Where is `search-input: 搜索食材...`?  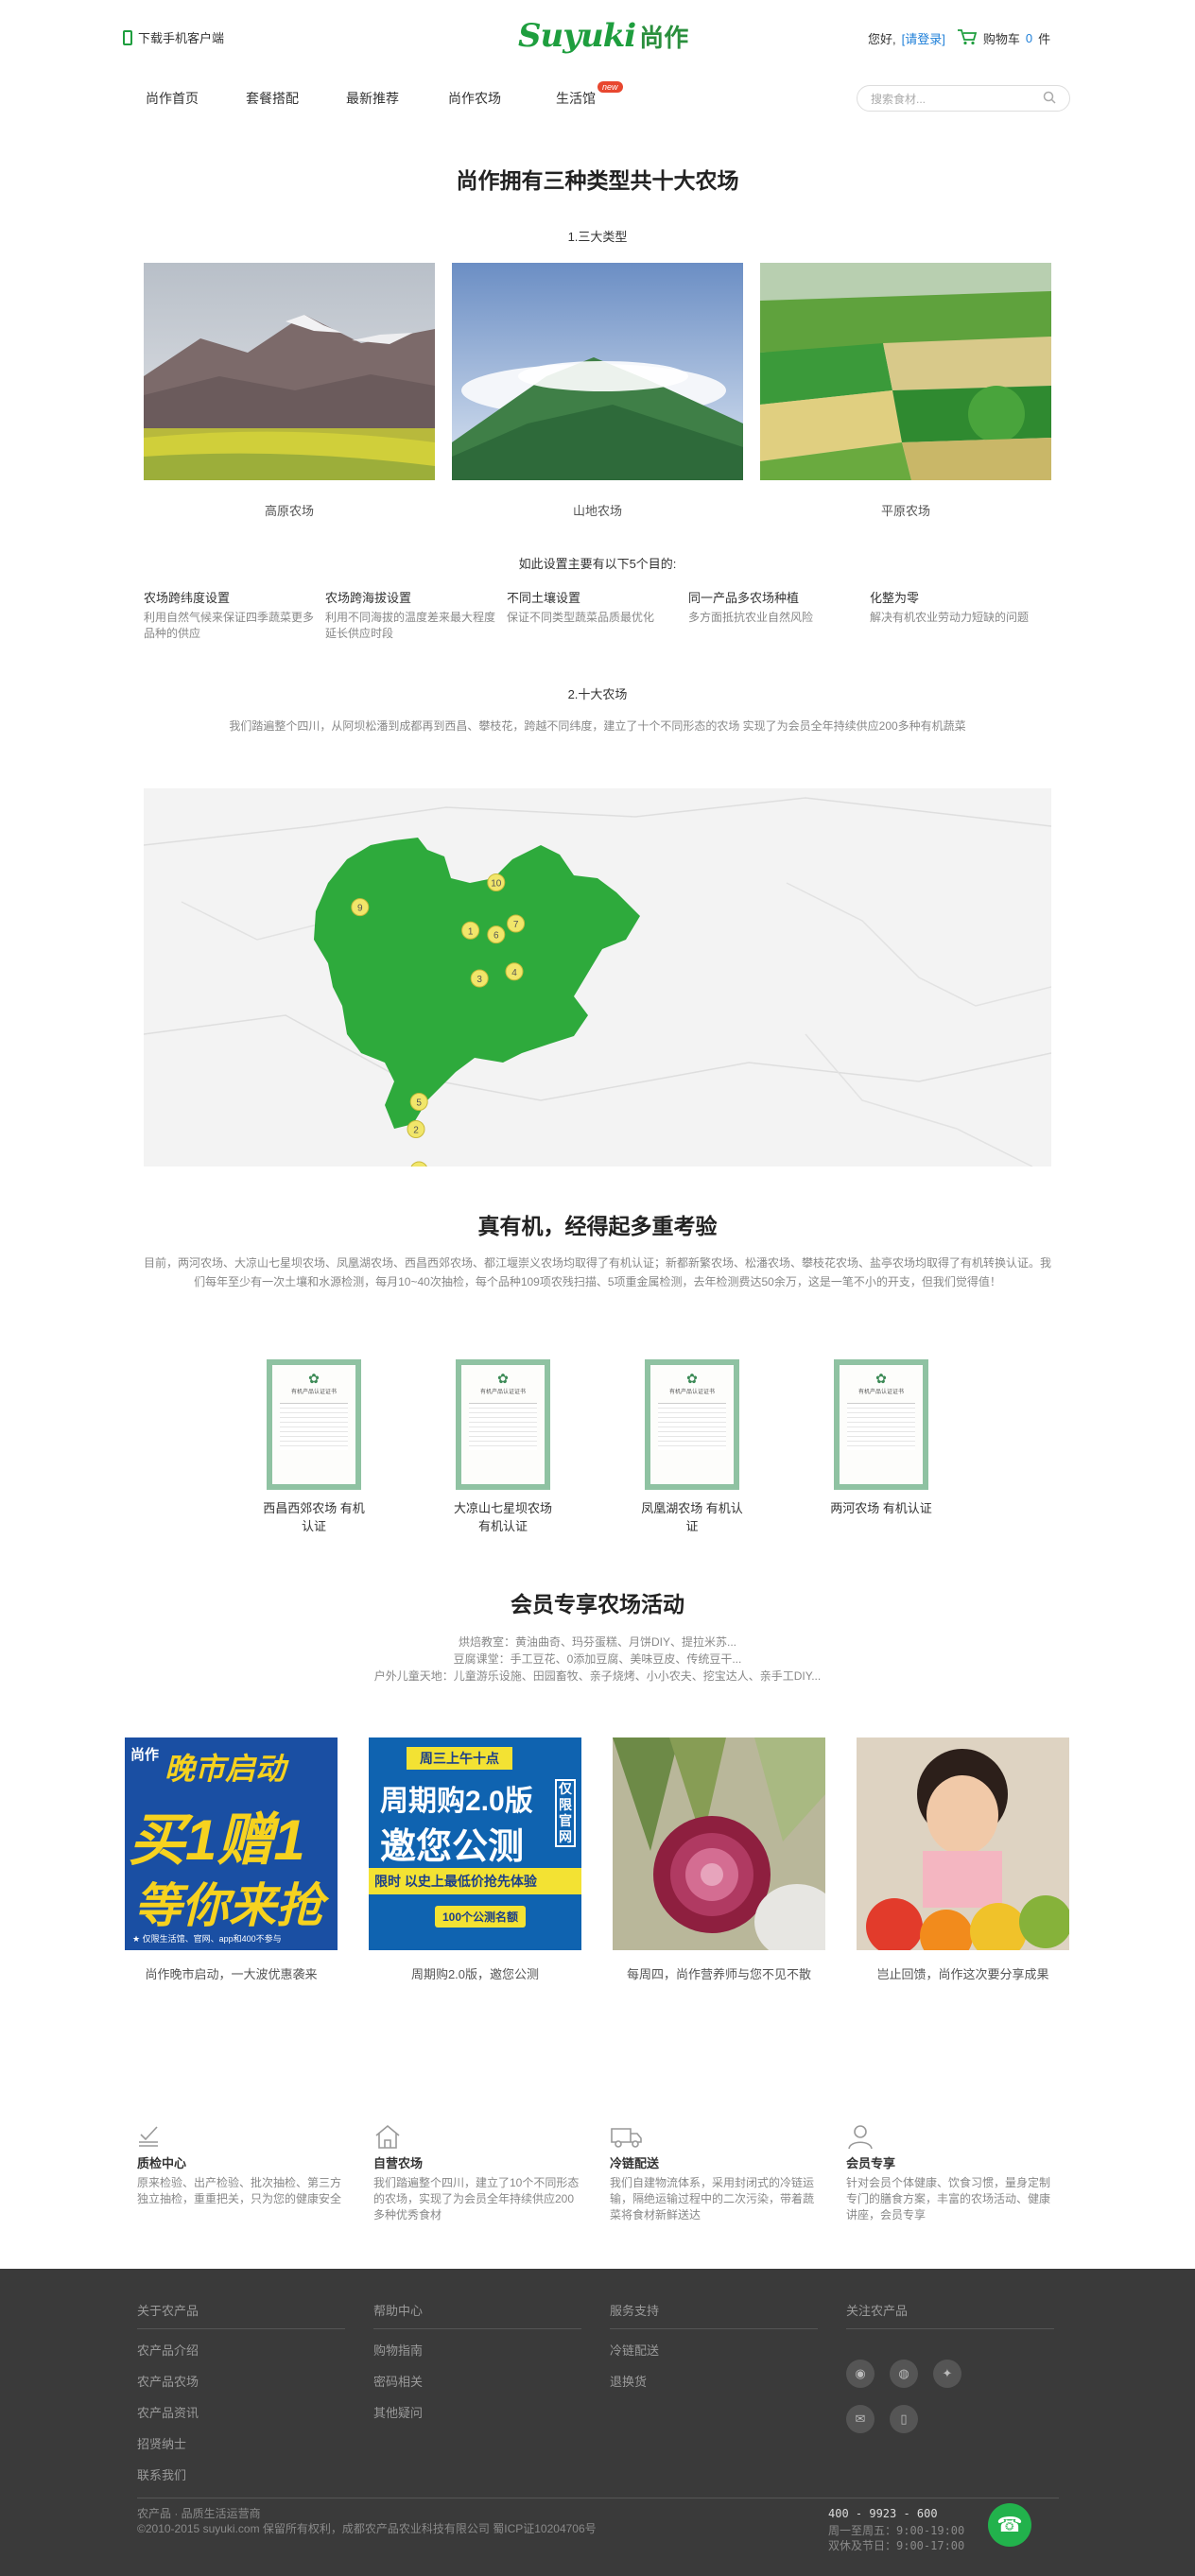
search-input: 搜索食材... is located at coordinates (898, 99).